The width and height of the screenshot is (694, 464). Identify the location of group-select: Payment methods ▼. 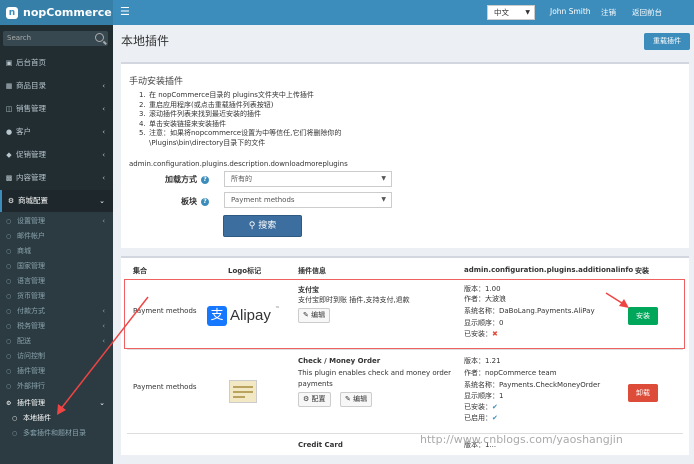
(308, 200).